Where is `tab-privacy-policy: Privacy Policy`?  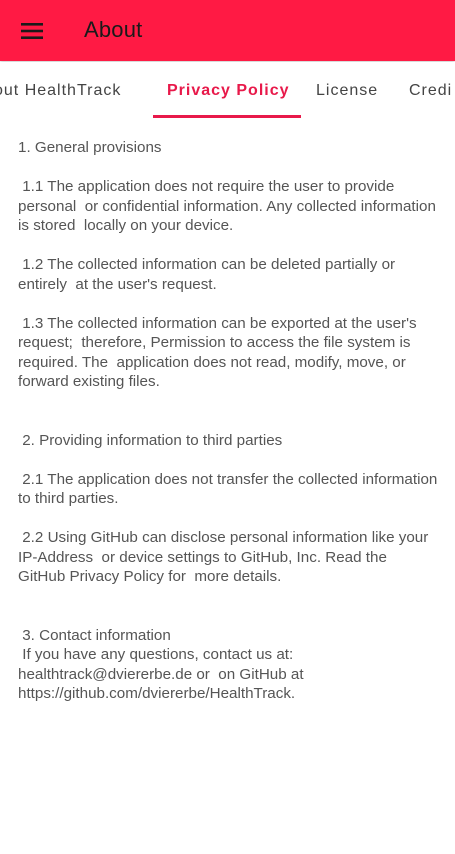
tab-privacy-policy: Privacy Policy is located at coordinates (228, 91).